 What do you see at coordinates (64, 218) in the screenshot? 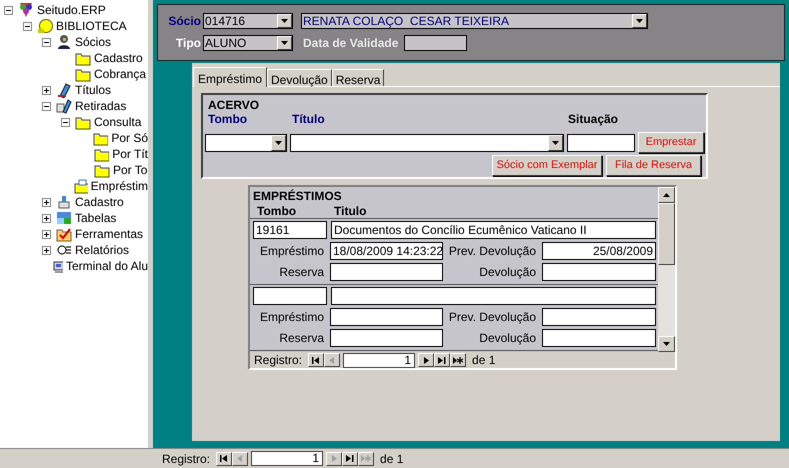
I see `tables-icon` at bounding box center [64, 218].